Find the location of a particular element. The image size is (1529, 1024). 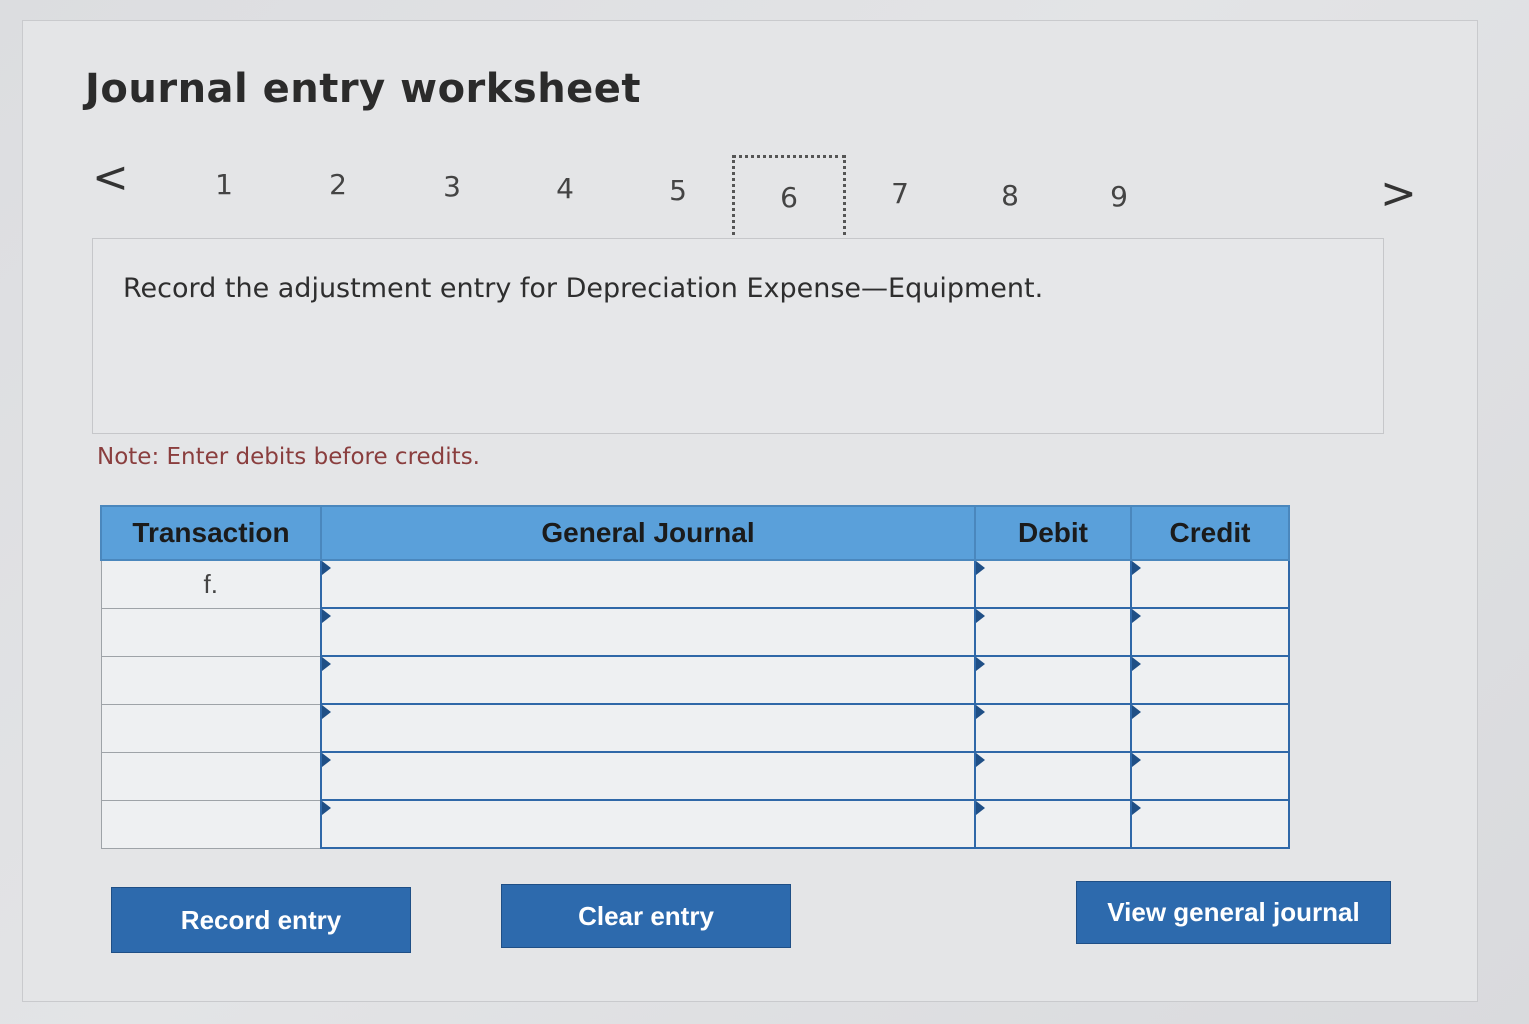

step-4: 4 is located at coordinates (565, 188).